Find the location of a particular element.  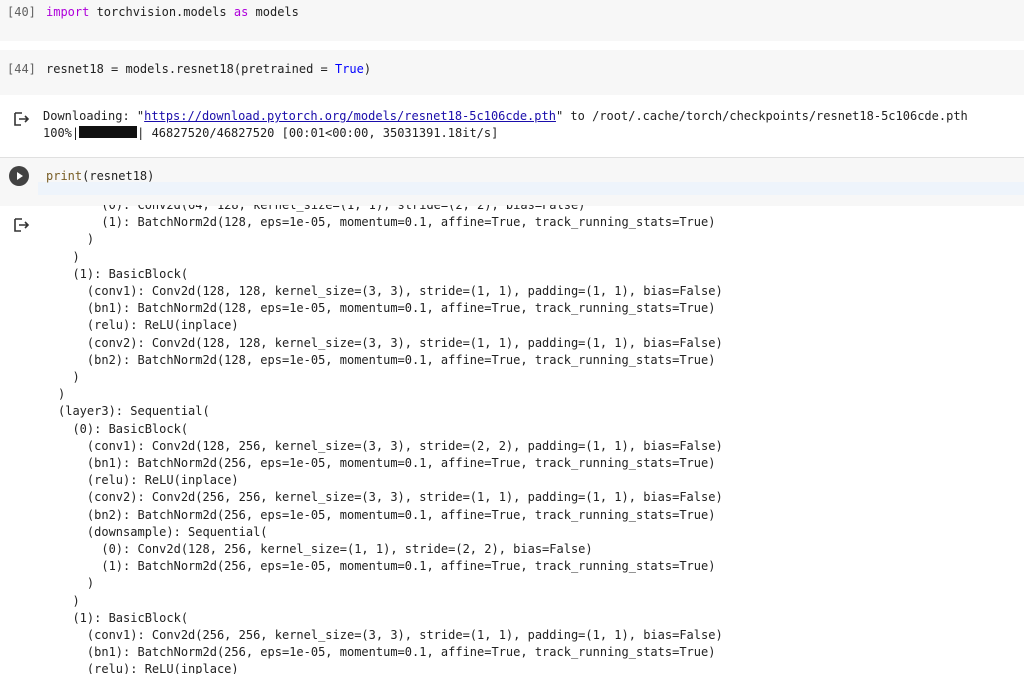

current-line-highlight is located at coordinates (531, 188).